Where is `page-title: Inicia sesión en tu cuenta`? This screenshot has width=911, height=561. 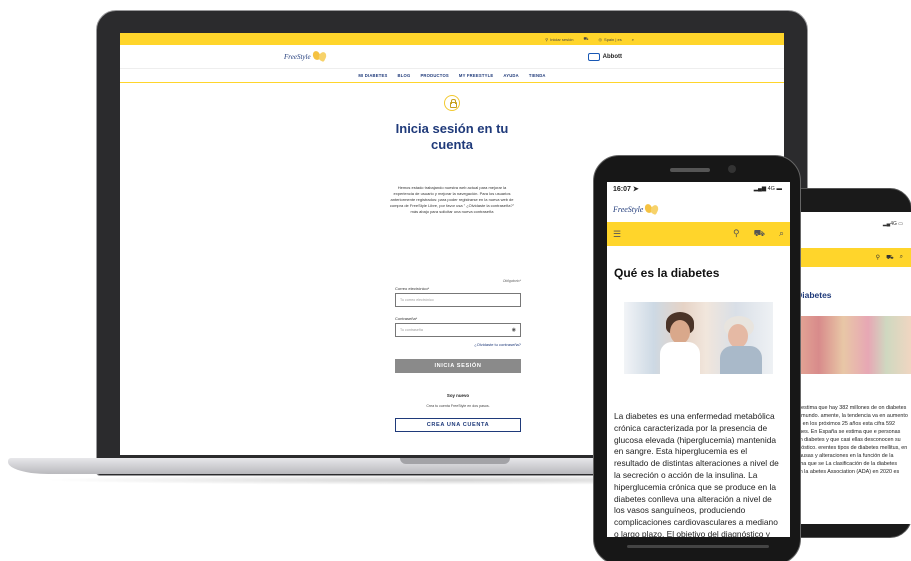
page-title: Inicia sesión en tu cuenta is located at coordinates (452, 137).